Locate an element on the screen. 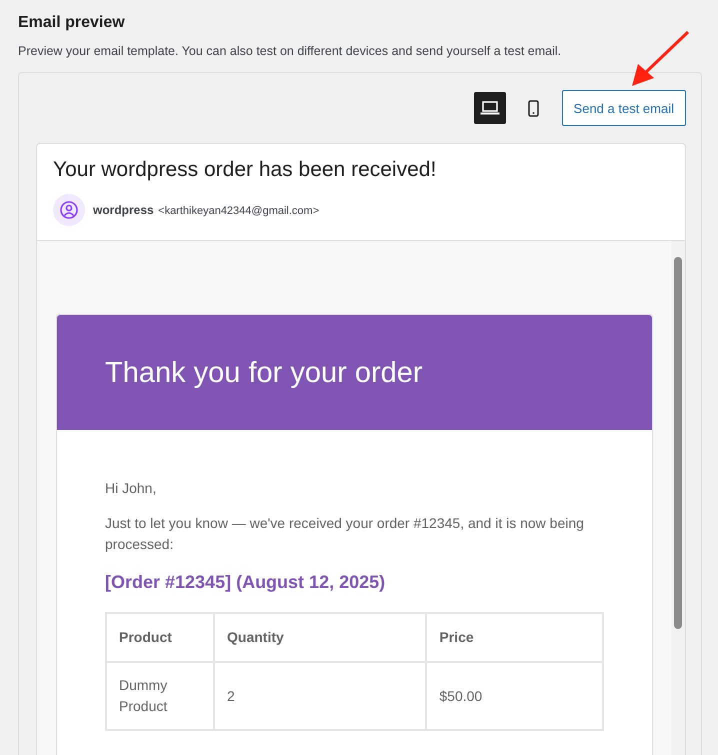  message-text: Just to let you know — we've received your order #12345, and it is now being processed: is located at coordinates (345, 534).